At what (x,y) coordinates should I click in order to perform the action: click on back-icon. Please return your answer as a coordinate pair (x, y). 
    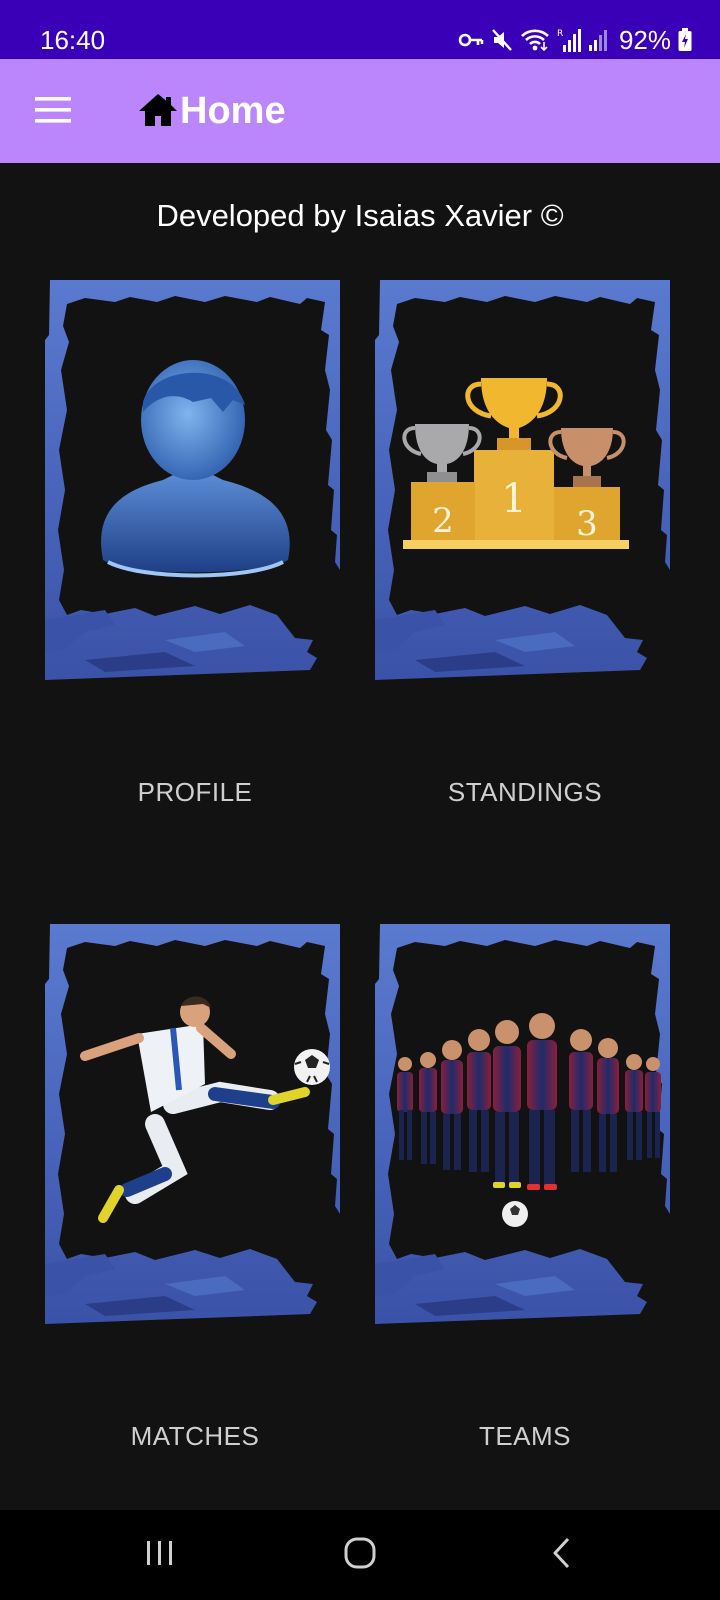
    Looking at the image, I should click on (562, 1555).